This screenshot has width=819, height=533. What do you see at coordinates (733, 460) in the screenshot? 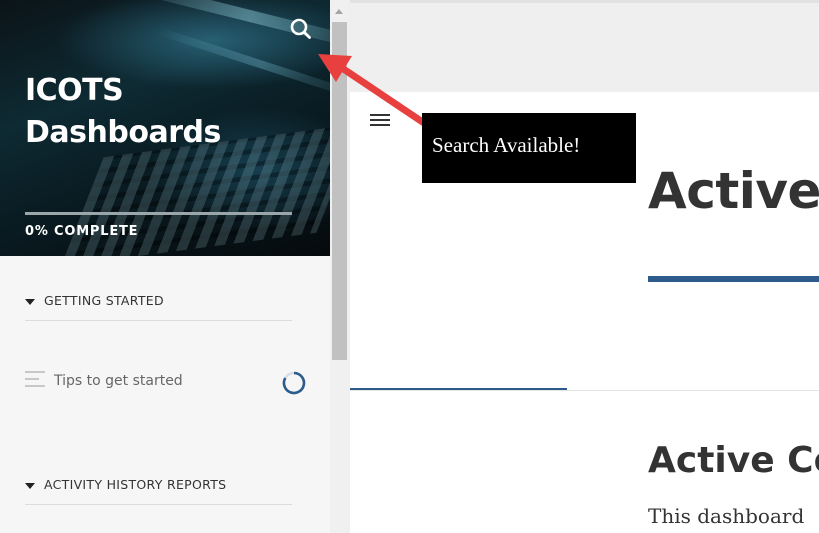
I see `section-heading: Active Co` at bounding box center [733, 460].